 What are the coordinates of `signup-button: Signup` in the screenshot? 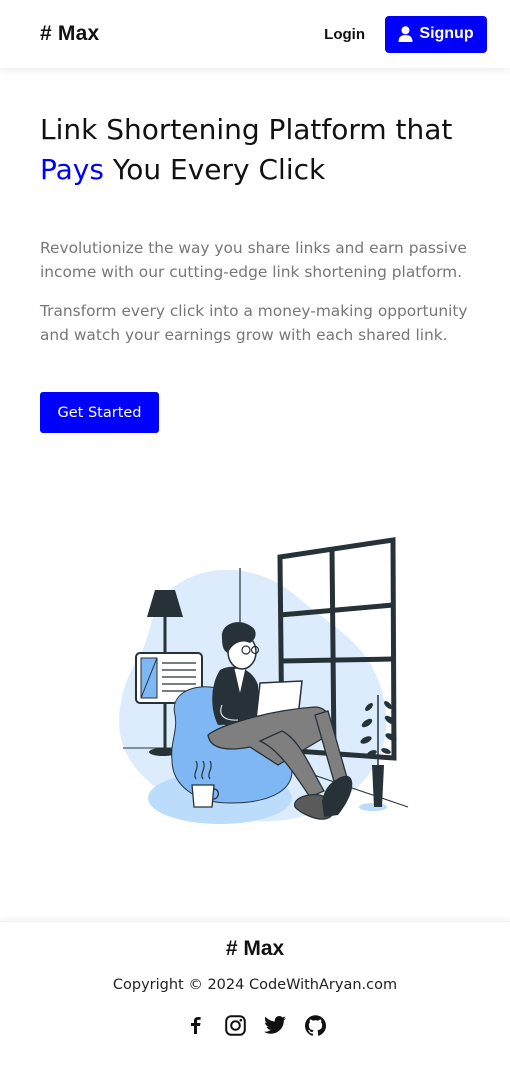 It's located at (436, 34).